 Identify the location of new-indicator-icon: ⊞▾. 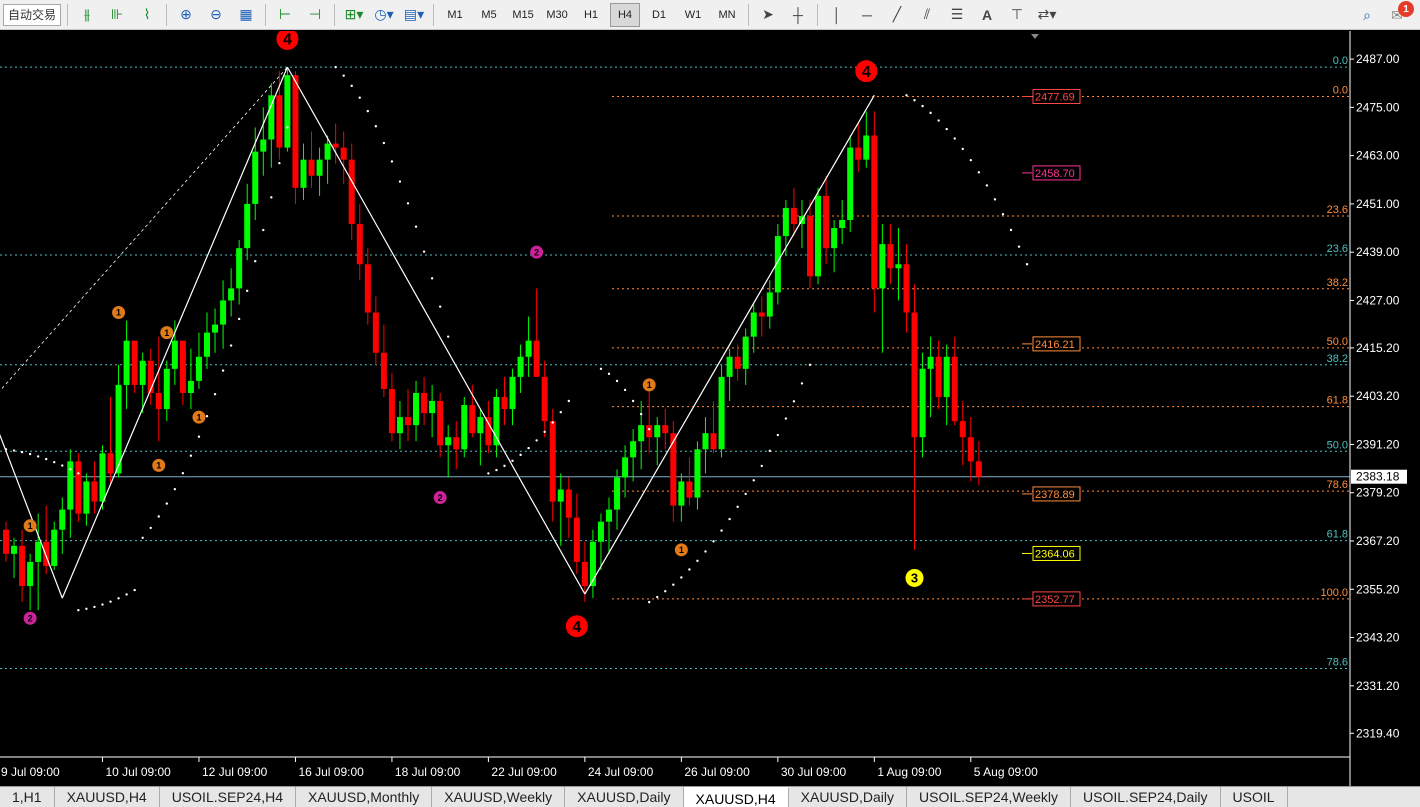
(354, 15).